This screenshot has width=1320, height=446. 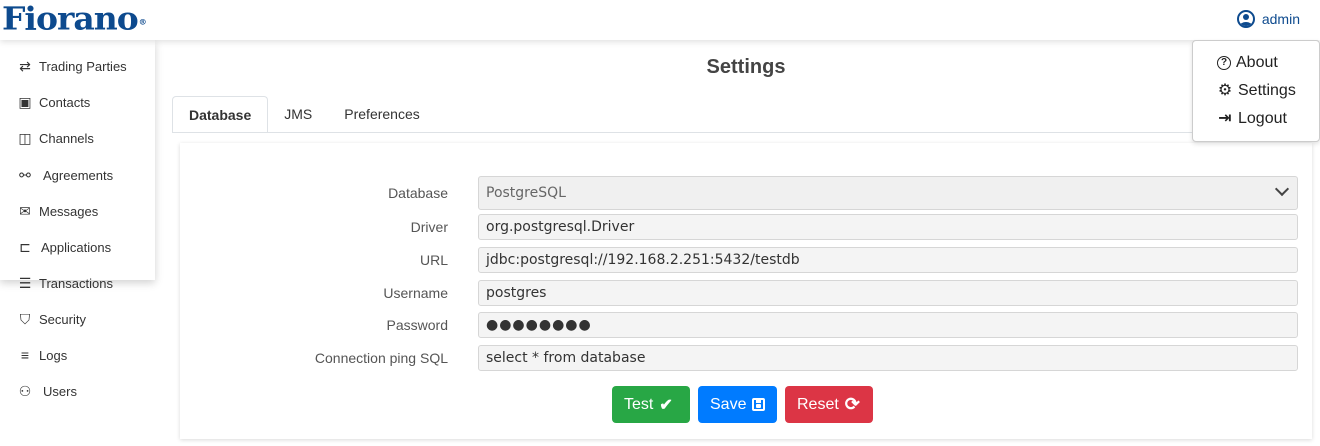 What do you see at coordinates (1267, 90) in the screenshot?
I see `menu-item-label: Settings` at bounding box center [1267, 90].